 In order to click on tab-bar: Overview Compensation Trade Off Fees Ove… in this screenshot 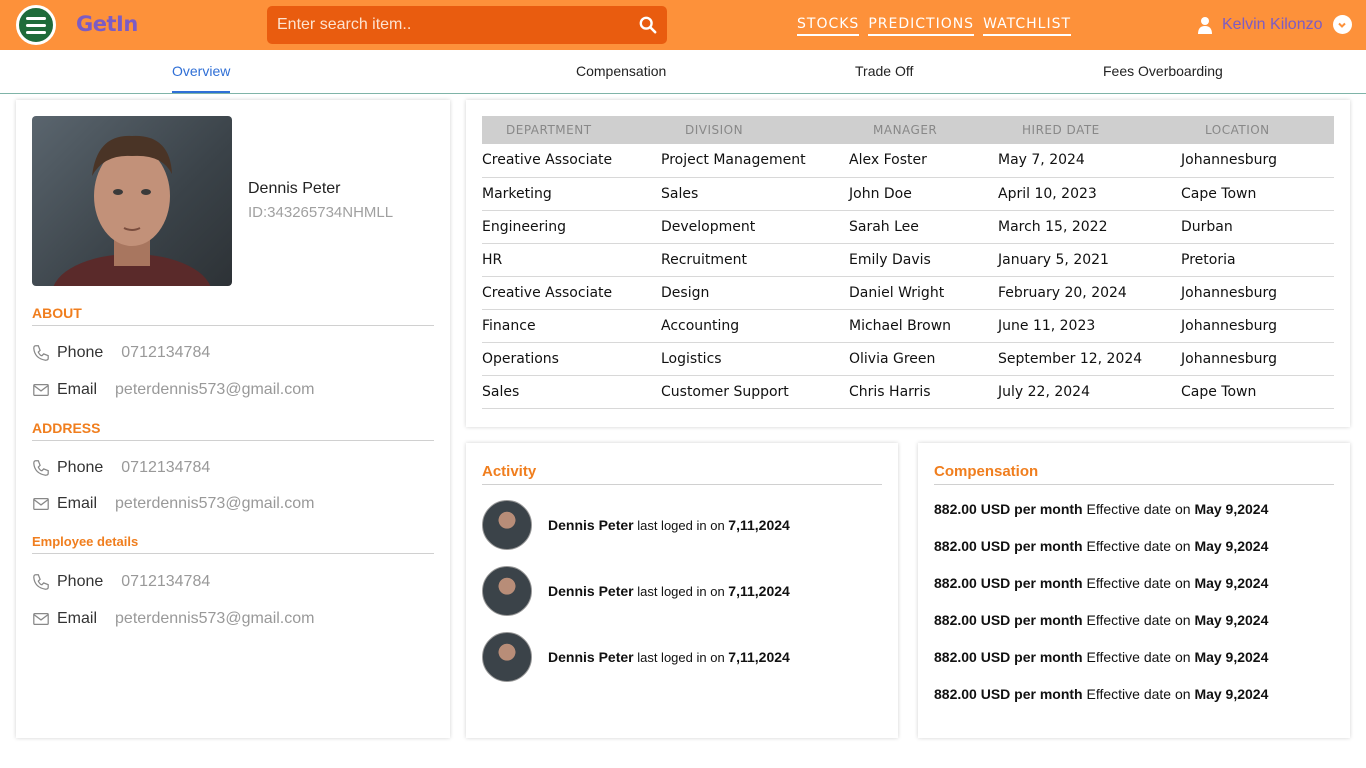, I will do `click(683, 72)`.